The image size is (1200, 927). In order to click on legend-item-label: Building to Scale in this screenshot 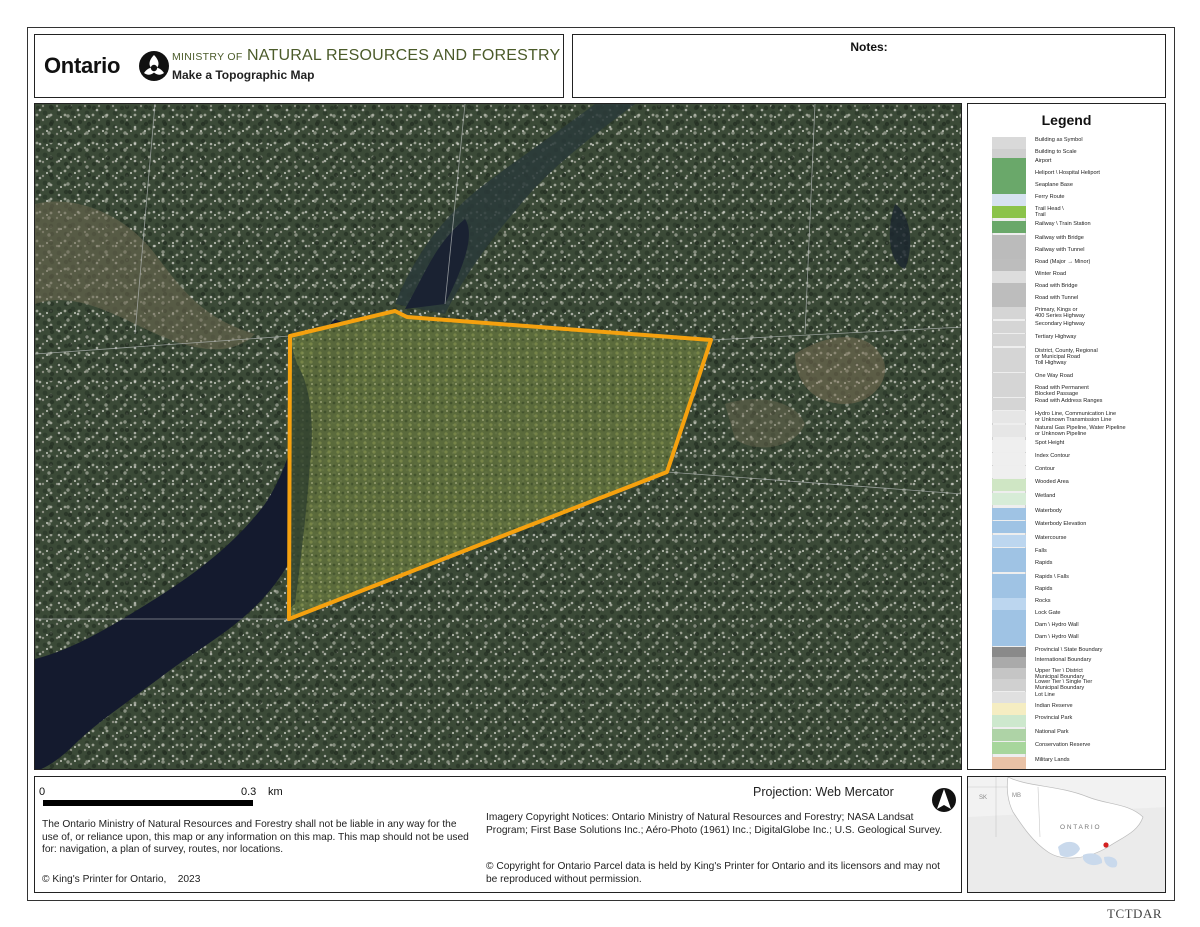, I will do `click(1056, 152)`.